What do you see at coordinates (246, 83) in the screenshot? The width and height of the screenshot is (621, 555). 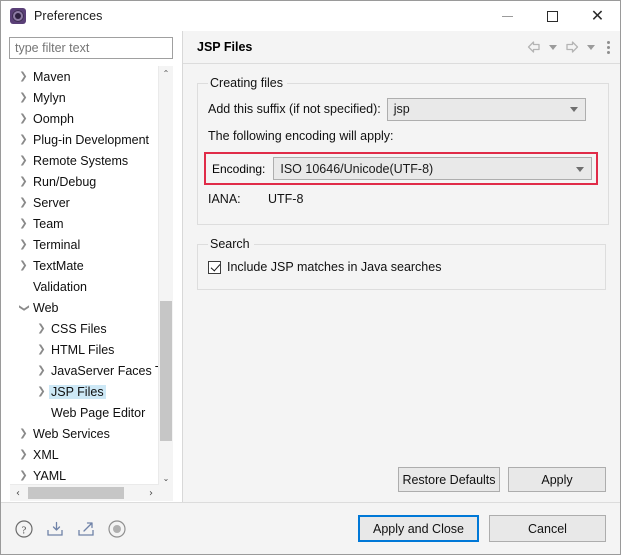 I see `creating-files-legend: Creating files` at bounding box center [246, 83].